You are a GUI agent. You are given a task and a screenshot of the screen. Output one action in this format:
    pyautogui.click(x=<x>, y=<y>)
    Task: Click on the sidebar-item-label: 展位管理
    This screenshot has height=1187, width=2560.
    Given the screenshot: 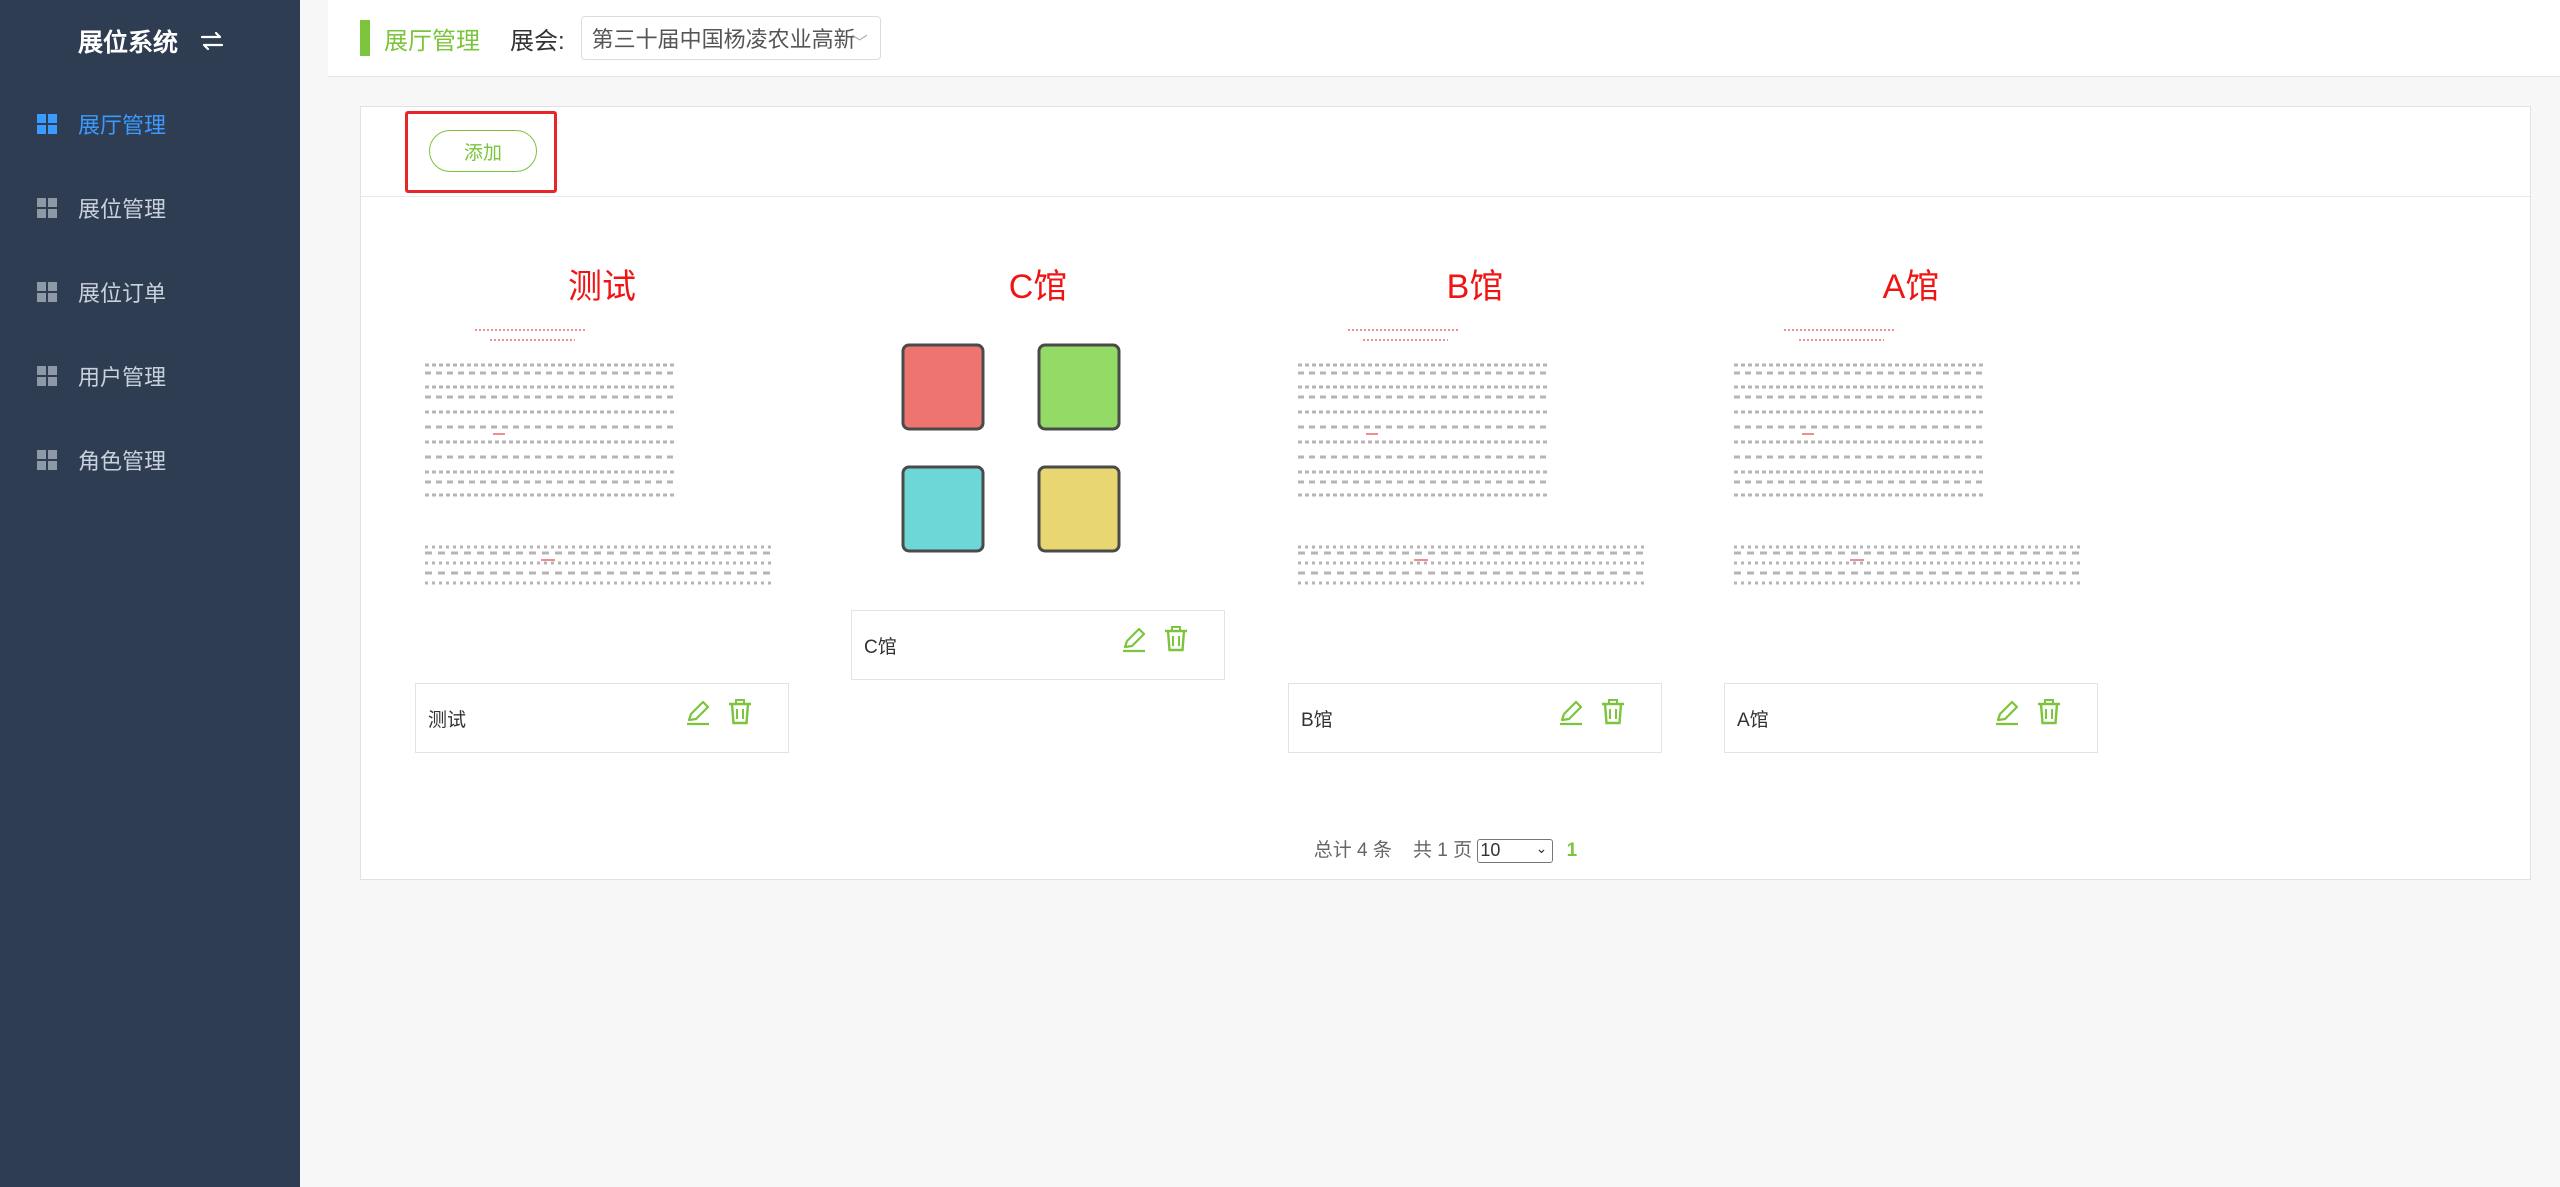 What is the action you would take?
    pyautogui.click(x=122, y=209)
    